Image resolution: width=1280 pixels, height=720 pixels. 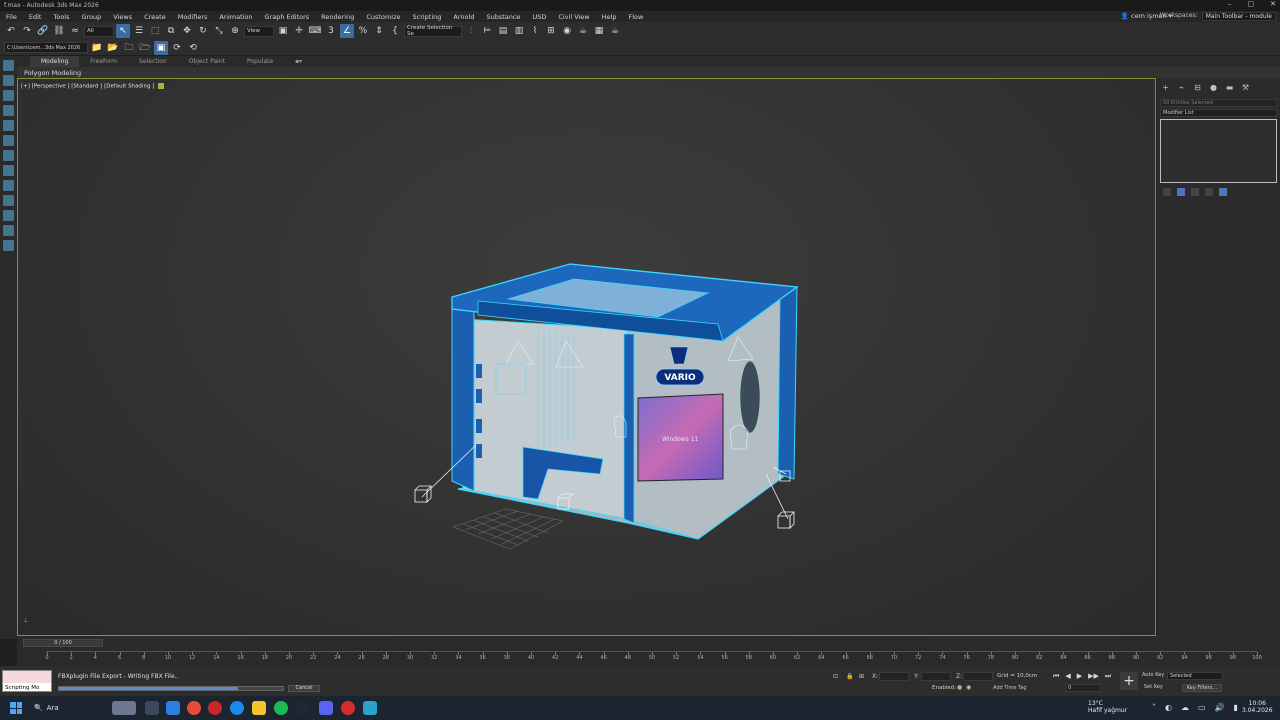 I want to click on cancel-button: Cancel, so click(x=304, y=688).